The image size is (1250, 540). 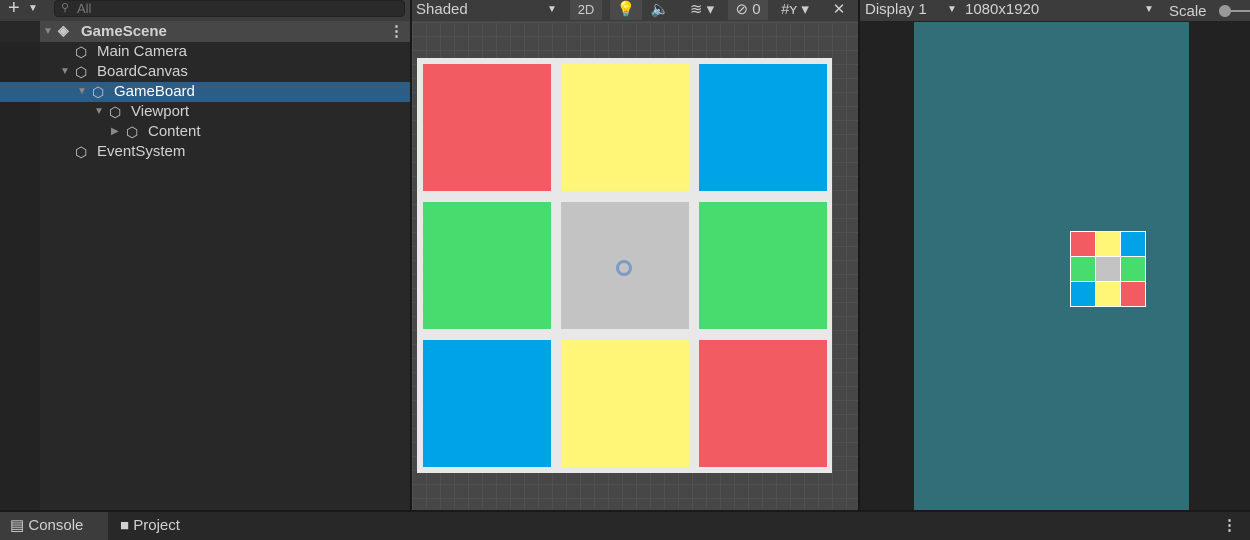 I want to click on scene-toolbar: Shaded ▼ 2D 💡 🔈 ≋ ▾ ⊘ 0 #ʏ ▾ ✕, so click(x=635, y=10).